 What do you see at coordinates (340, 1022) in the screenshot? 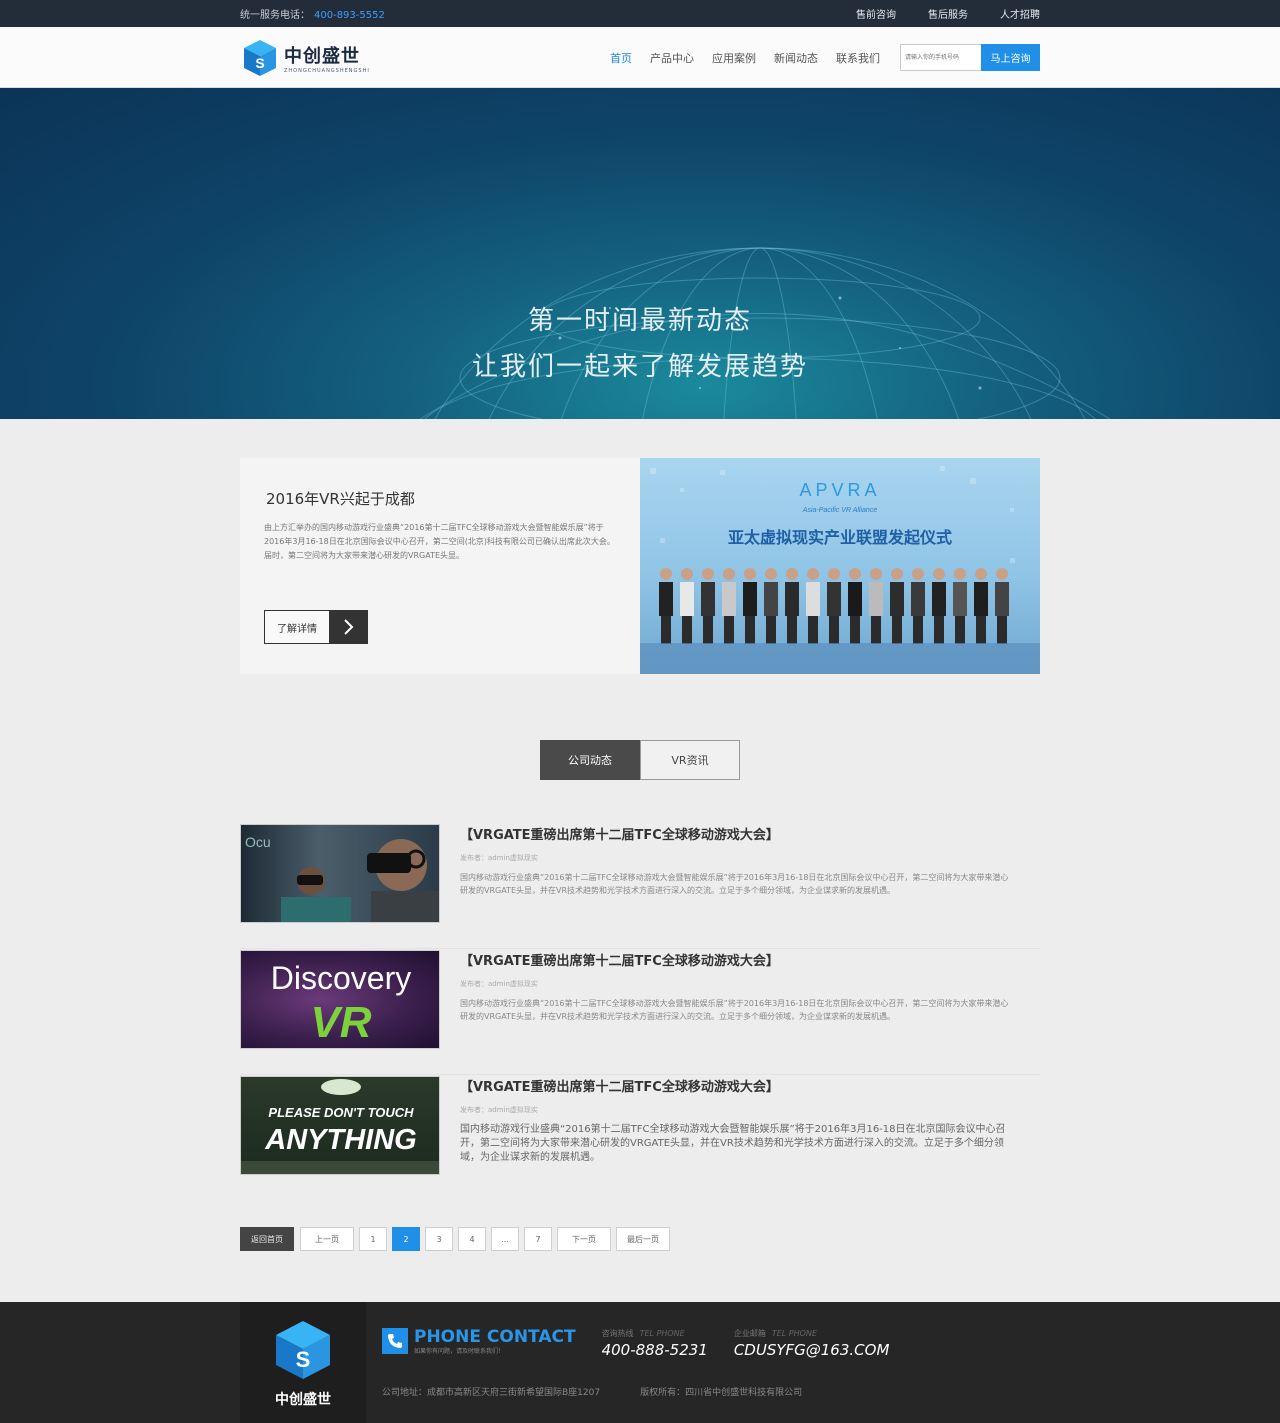
I see `thumb-vr: VR` at bounding box center [340, 1022].